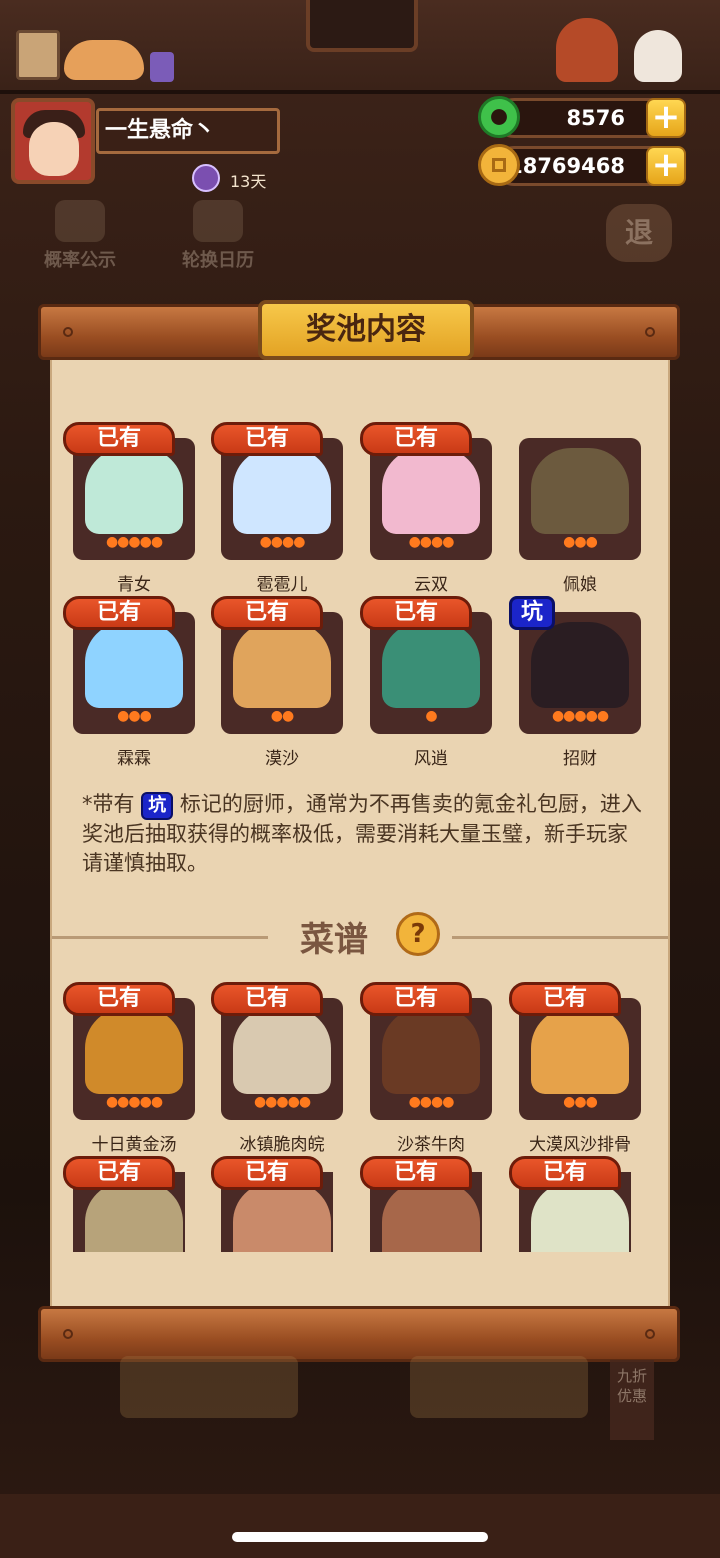  I want to click on note-prefix: *带有, so click(108, 804).